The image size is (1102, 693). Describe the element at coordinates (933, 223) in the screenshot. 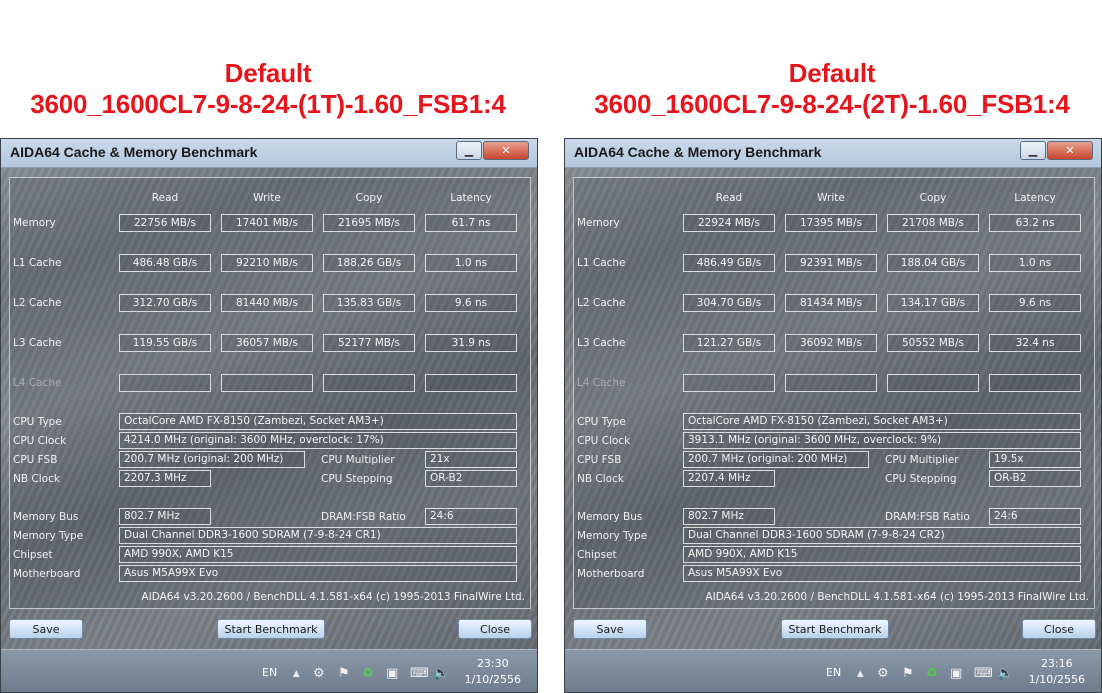

I see `memory-copy: 21708 MB/s` at that location.